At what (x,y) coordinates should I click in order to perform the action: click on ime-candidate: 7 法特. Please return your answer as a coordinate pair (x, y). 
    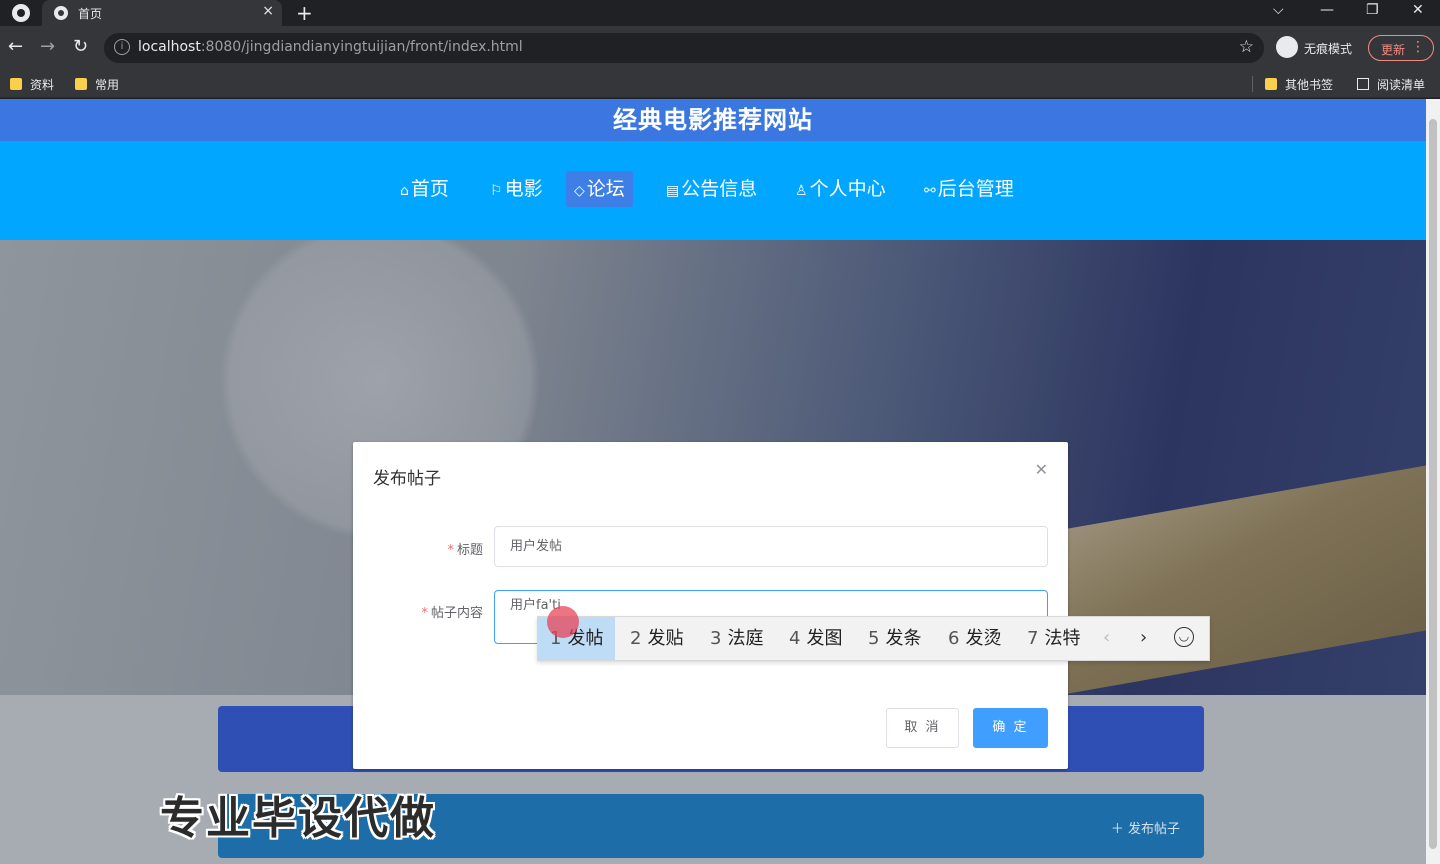
    Looking at the image, I should click on (1053, 638).